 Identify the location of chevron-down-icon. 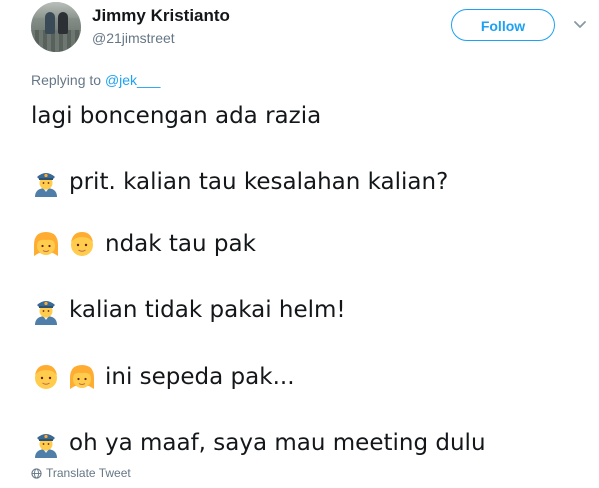
(580, 25).